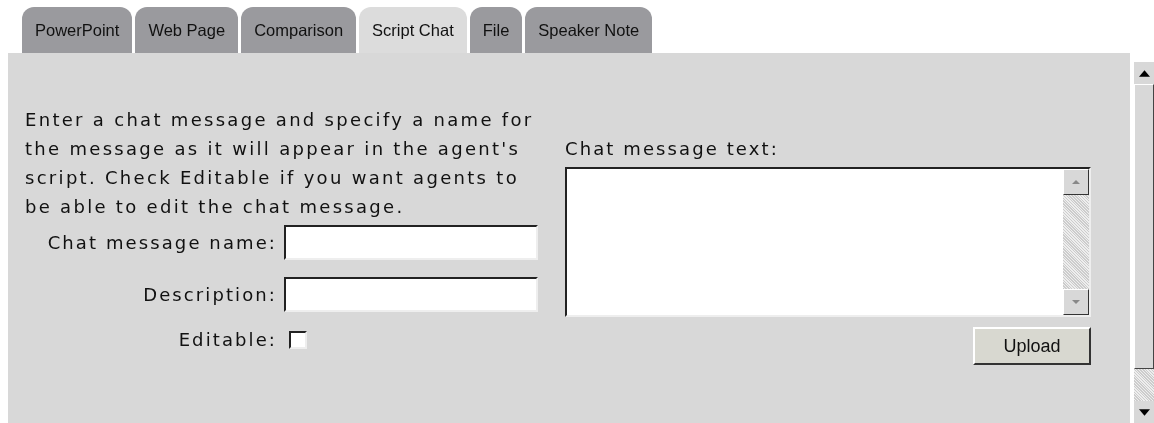 The width and height of the screenshot is (1154, 423). What do you see at coordinates (1032, 346) in the screenshot?
I see `upload-button: Upload` at bounding box center [1032, 346].